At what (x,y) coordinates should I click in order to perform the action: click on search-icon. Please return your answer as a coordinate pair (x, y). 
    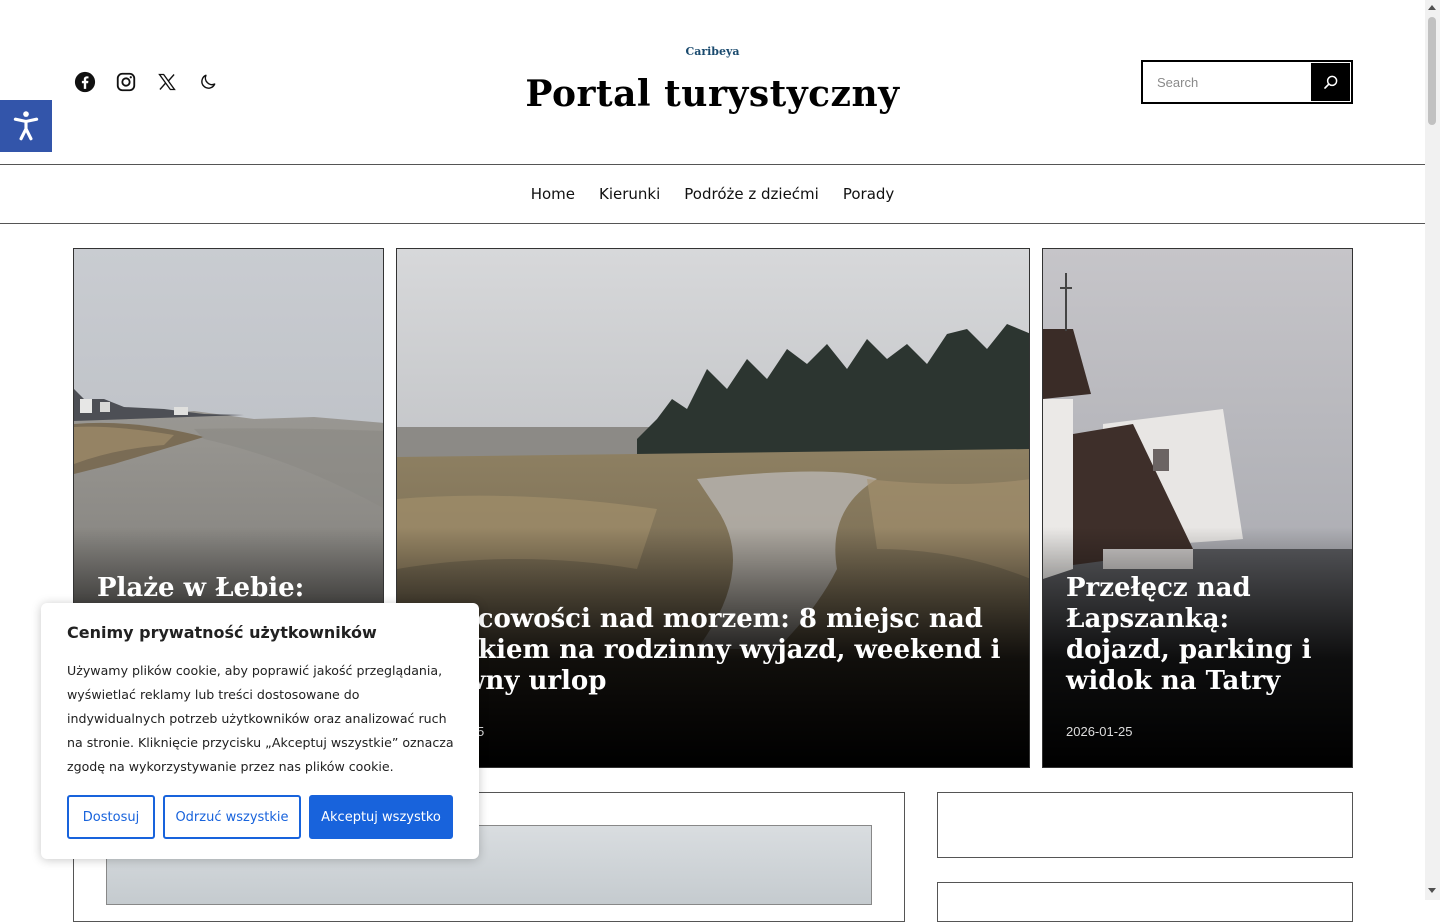
    Looking at the image, I should click on (1330, 82).